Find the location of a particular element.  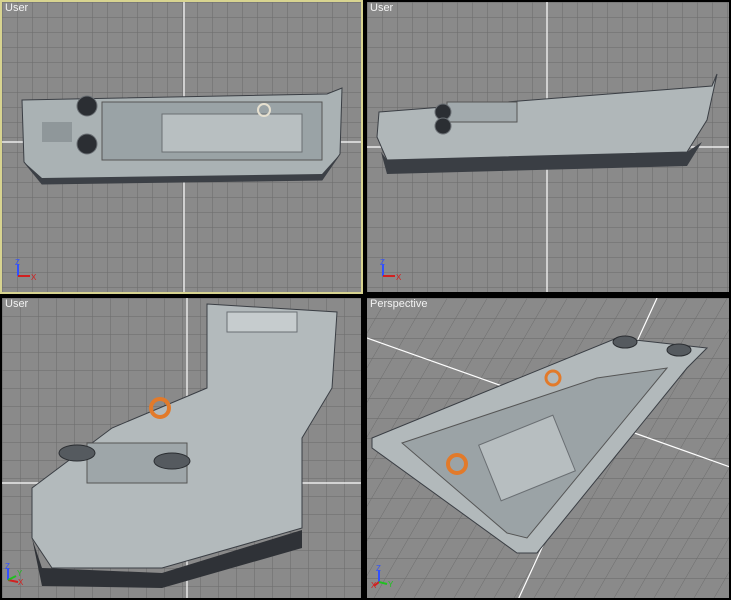

boat-model is located at coordinates (182, 136).